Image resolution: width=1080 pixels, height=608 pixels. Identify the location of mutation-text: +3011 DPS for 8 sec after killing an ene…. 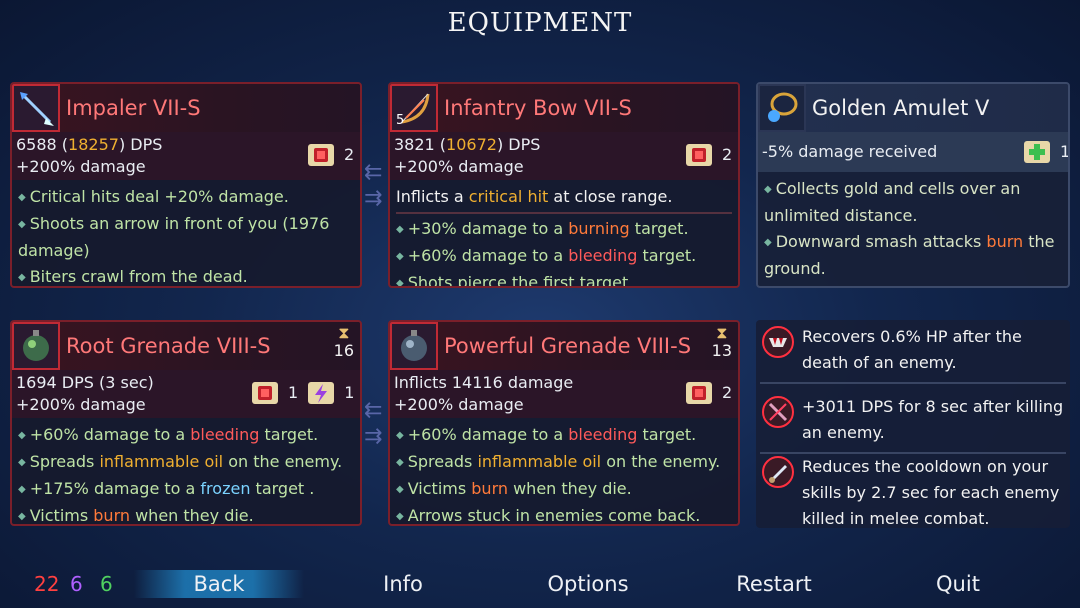
(933, 419).